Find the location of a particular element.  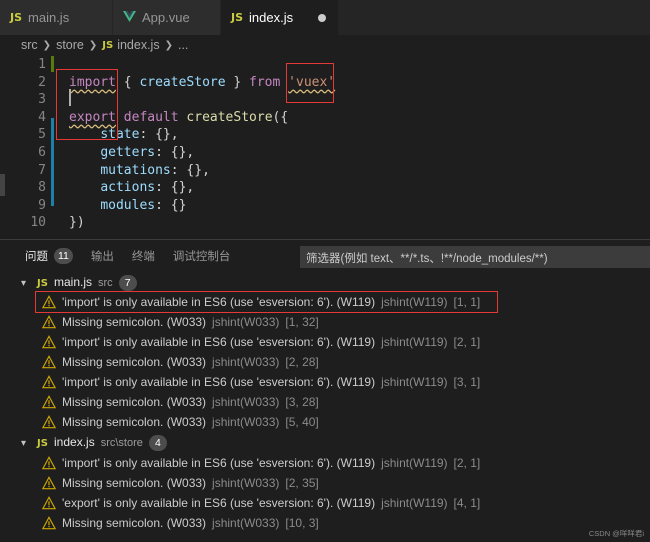

tab-output: 输出 is located at coordinates (102, 256).